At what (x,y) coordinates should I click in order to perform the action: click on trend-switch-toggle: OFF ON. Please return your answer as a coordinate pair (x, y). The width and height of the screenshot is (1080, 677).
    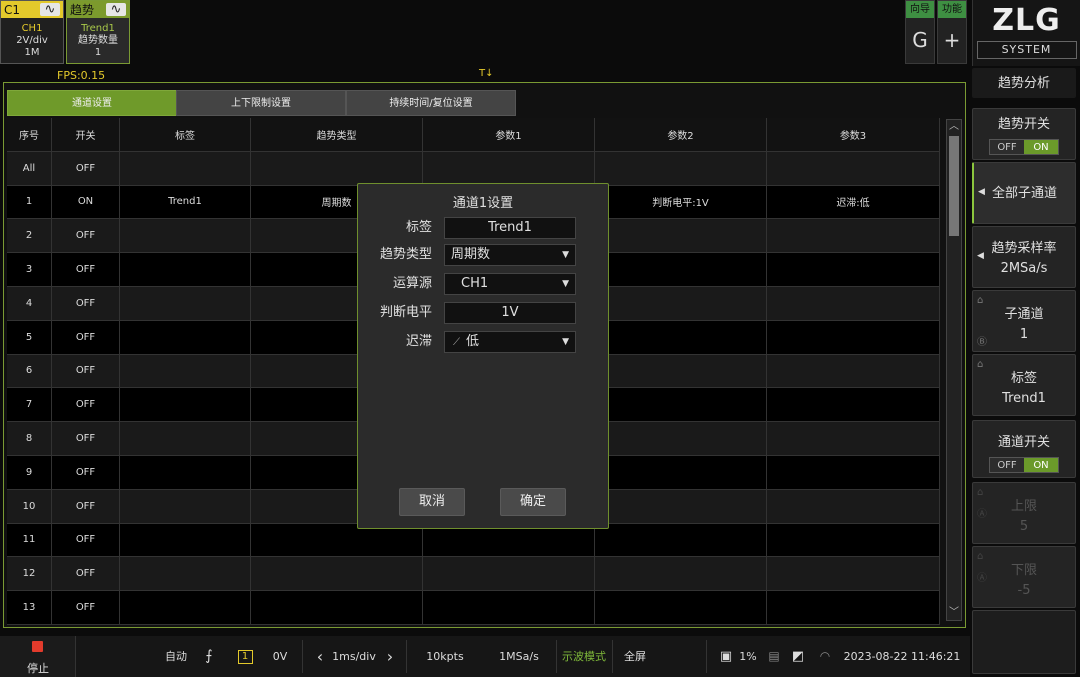
    Looking at the image, I should click on (1024, 147).